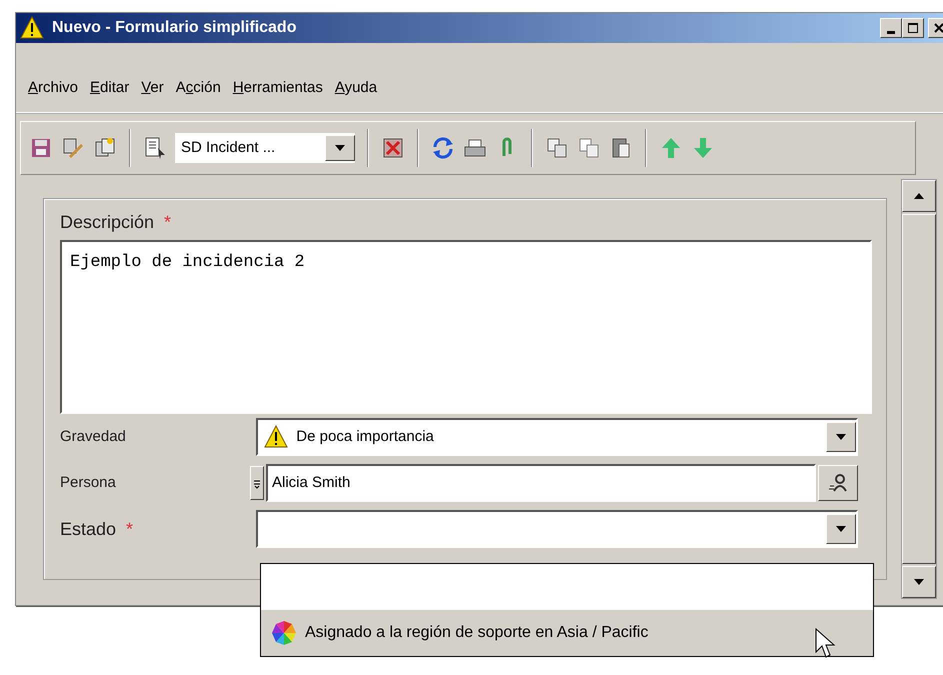 This screenshot has height=675, width=943. Describe the element at coordinates (277, 88) in the screenshot. I see `menu-item: Herramientas` at that location.